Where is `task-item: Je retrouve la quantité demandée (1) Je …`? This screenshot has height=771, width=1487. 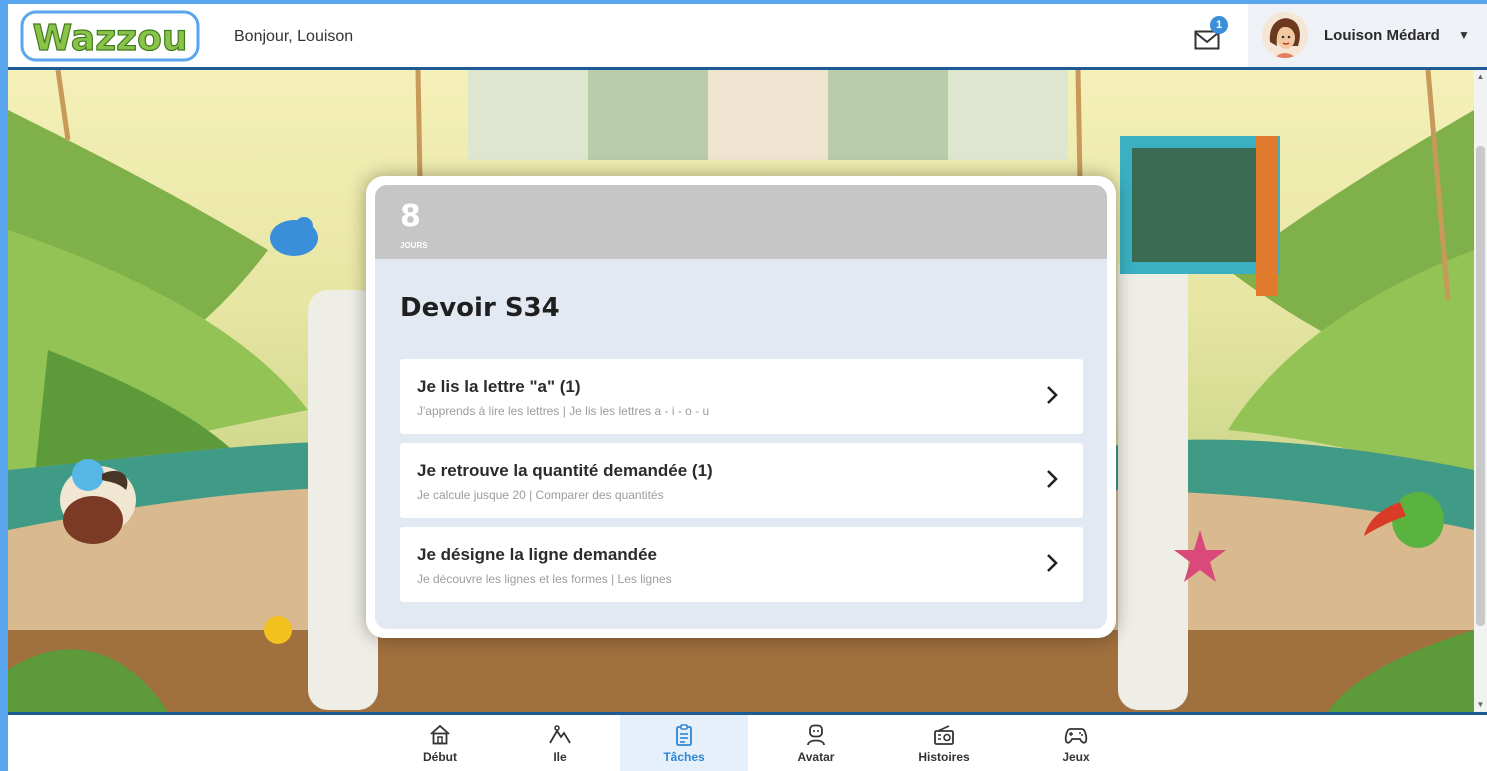
task-item: Je retrouve la quantité demandée (1) Je … is located at coordinates (741, 480).